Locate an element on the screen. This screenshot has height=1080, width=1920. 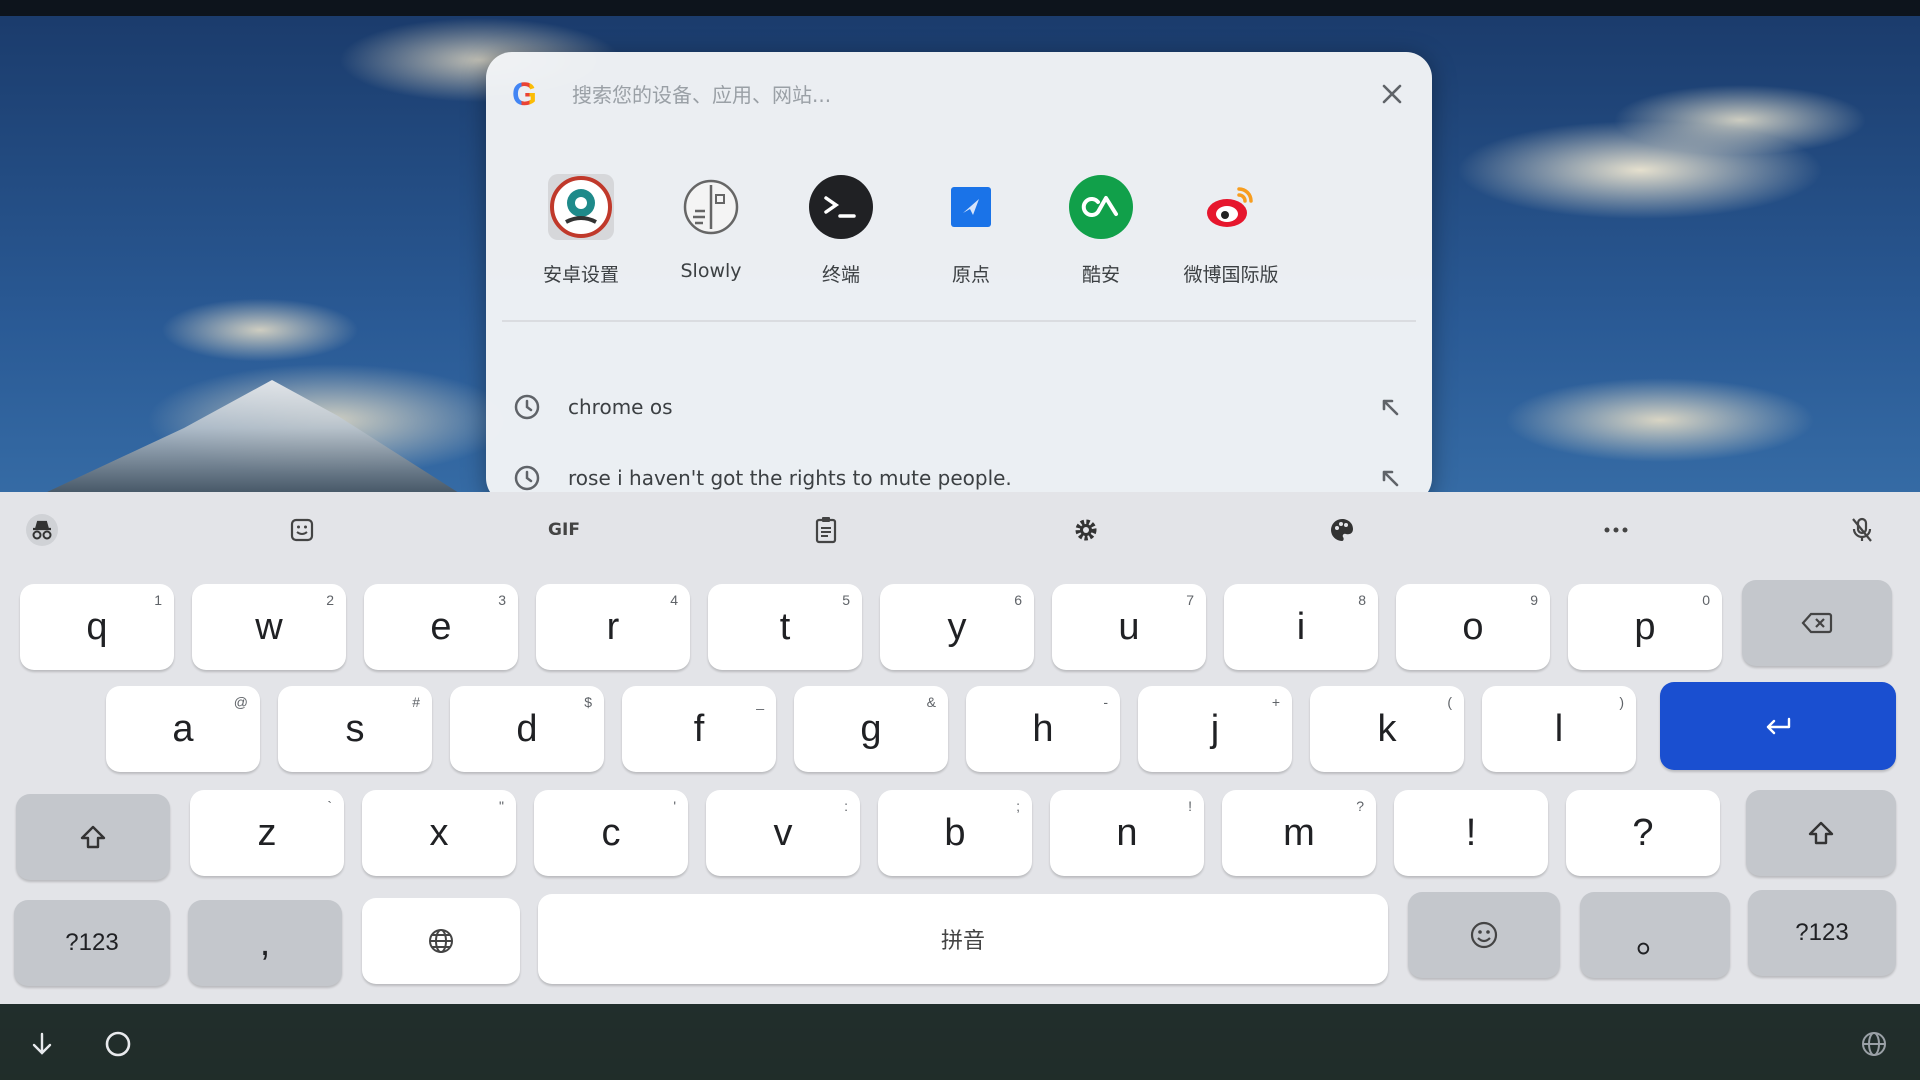
key-hint: ; is located at coordinates (1018, 806).